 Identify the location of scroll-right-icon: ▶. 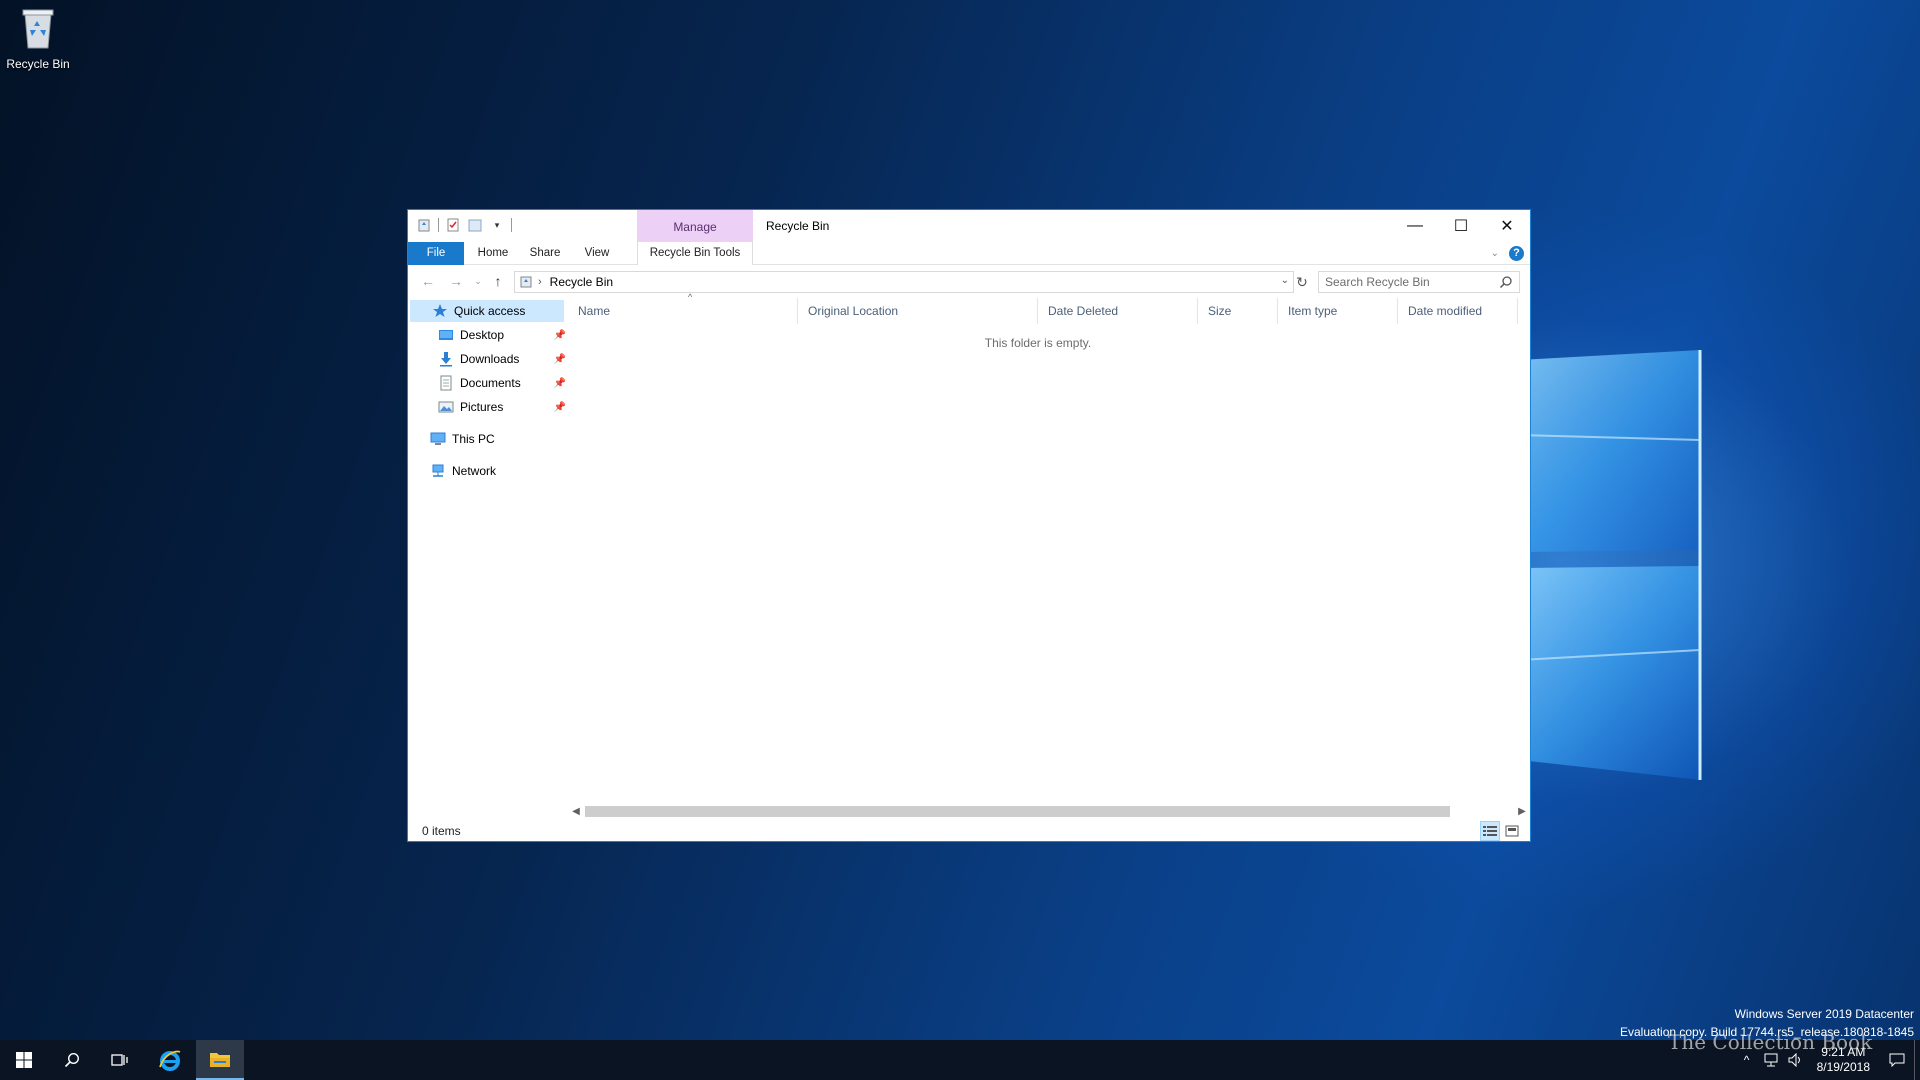
(1522, 811).